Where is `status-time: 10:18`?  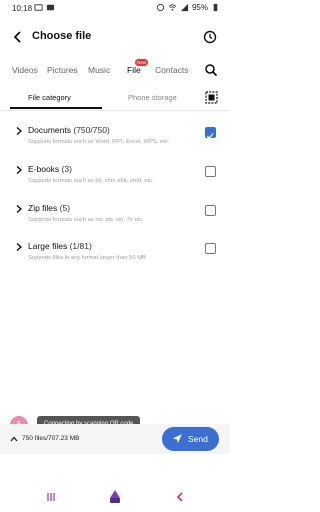
status-time: 10:18 is located at coordinates (22, 8).